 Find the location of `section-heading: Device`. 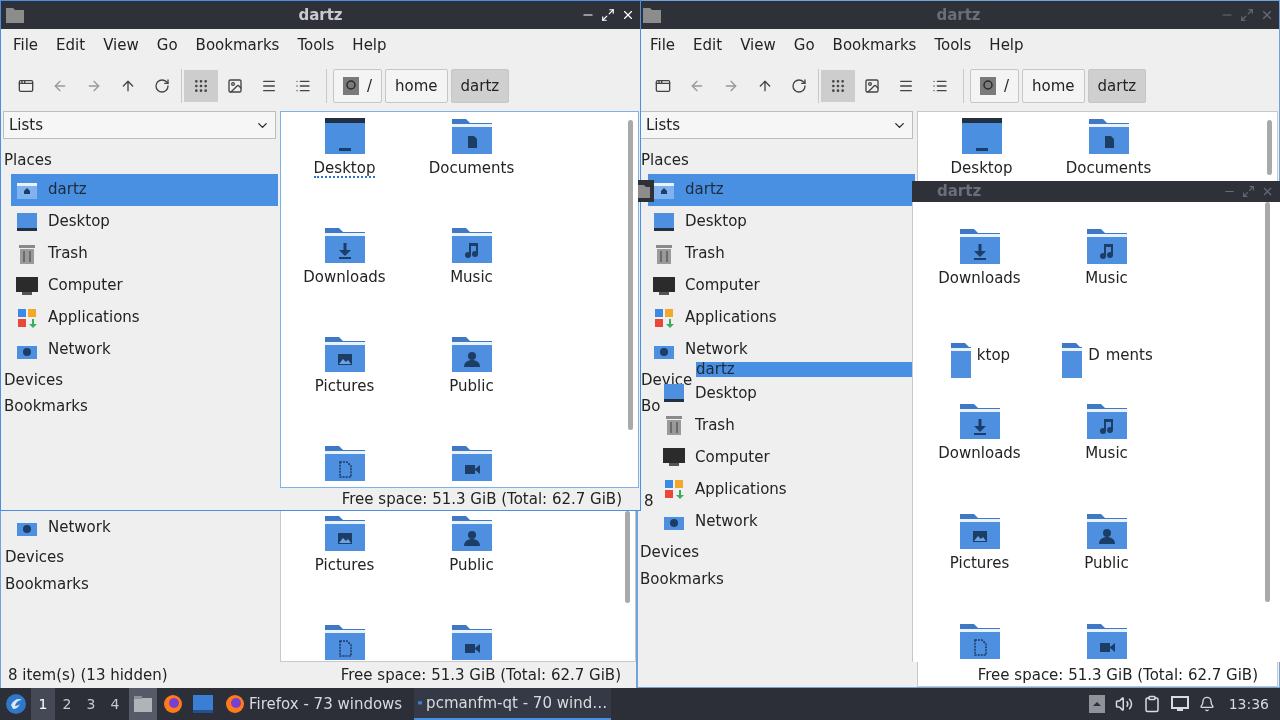

section-heading: Device is located at coordinates (667, 380).